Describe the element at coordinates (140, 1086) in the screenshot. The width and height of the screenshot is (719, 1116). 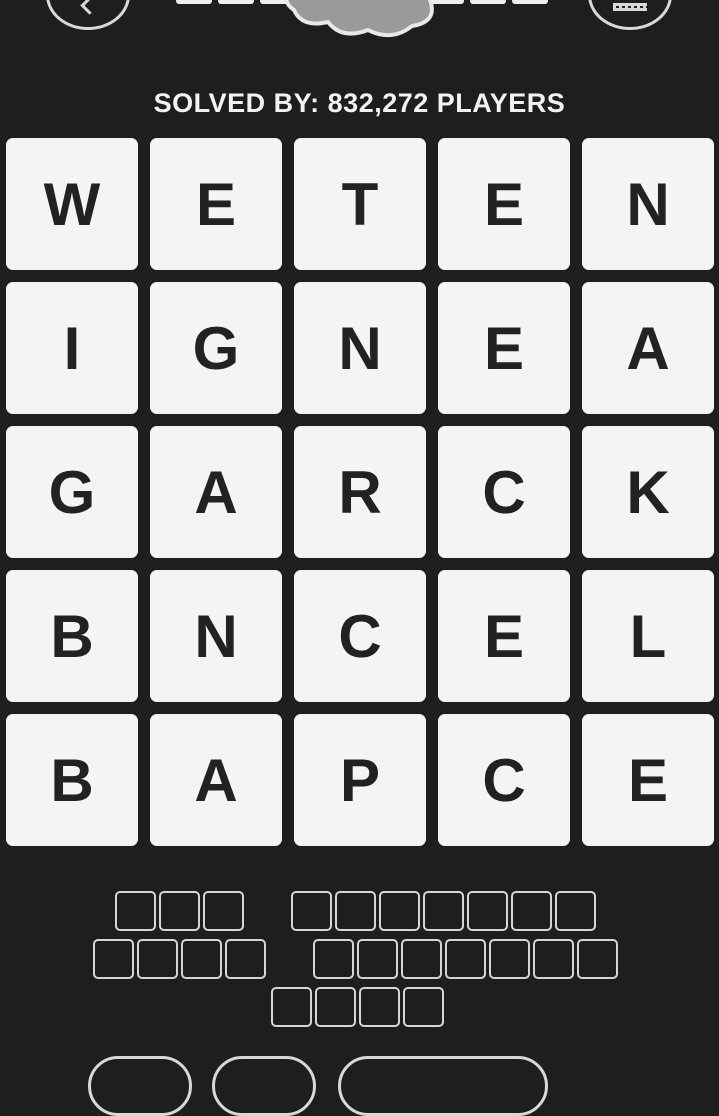
I see `shuffle-button` at that location.